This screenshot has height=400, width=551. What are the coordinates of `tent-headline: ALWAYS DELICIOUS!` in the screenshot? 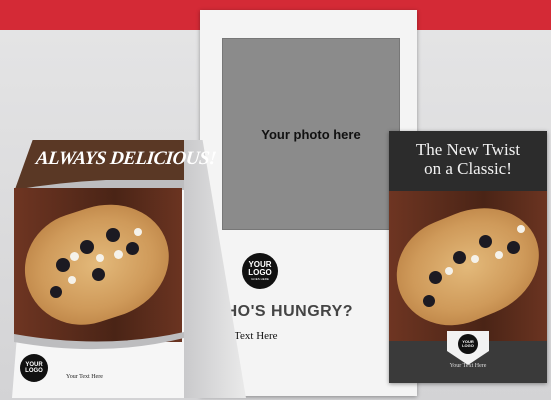 It's located at (126, 158).